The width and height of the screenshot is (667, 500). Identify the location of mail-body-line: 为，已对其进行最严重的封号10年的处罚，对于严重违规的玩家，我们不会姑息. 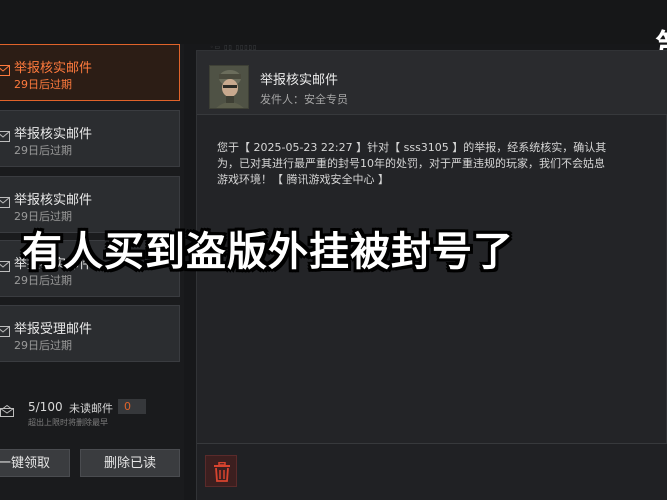
(411, 163).